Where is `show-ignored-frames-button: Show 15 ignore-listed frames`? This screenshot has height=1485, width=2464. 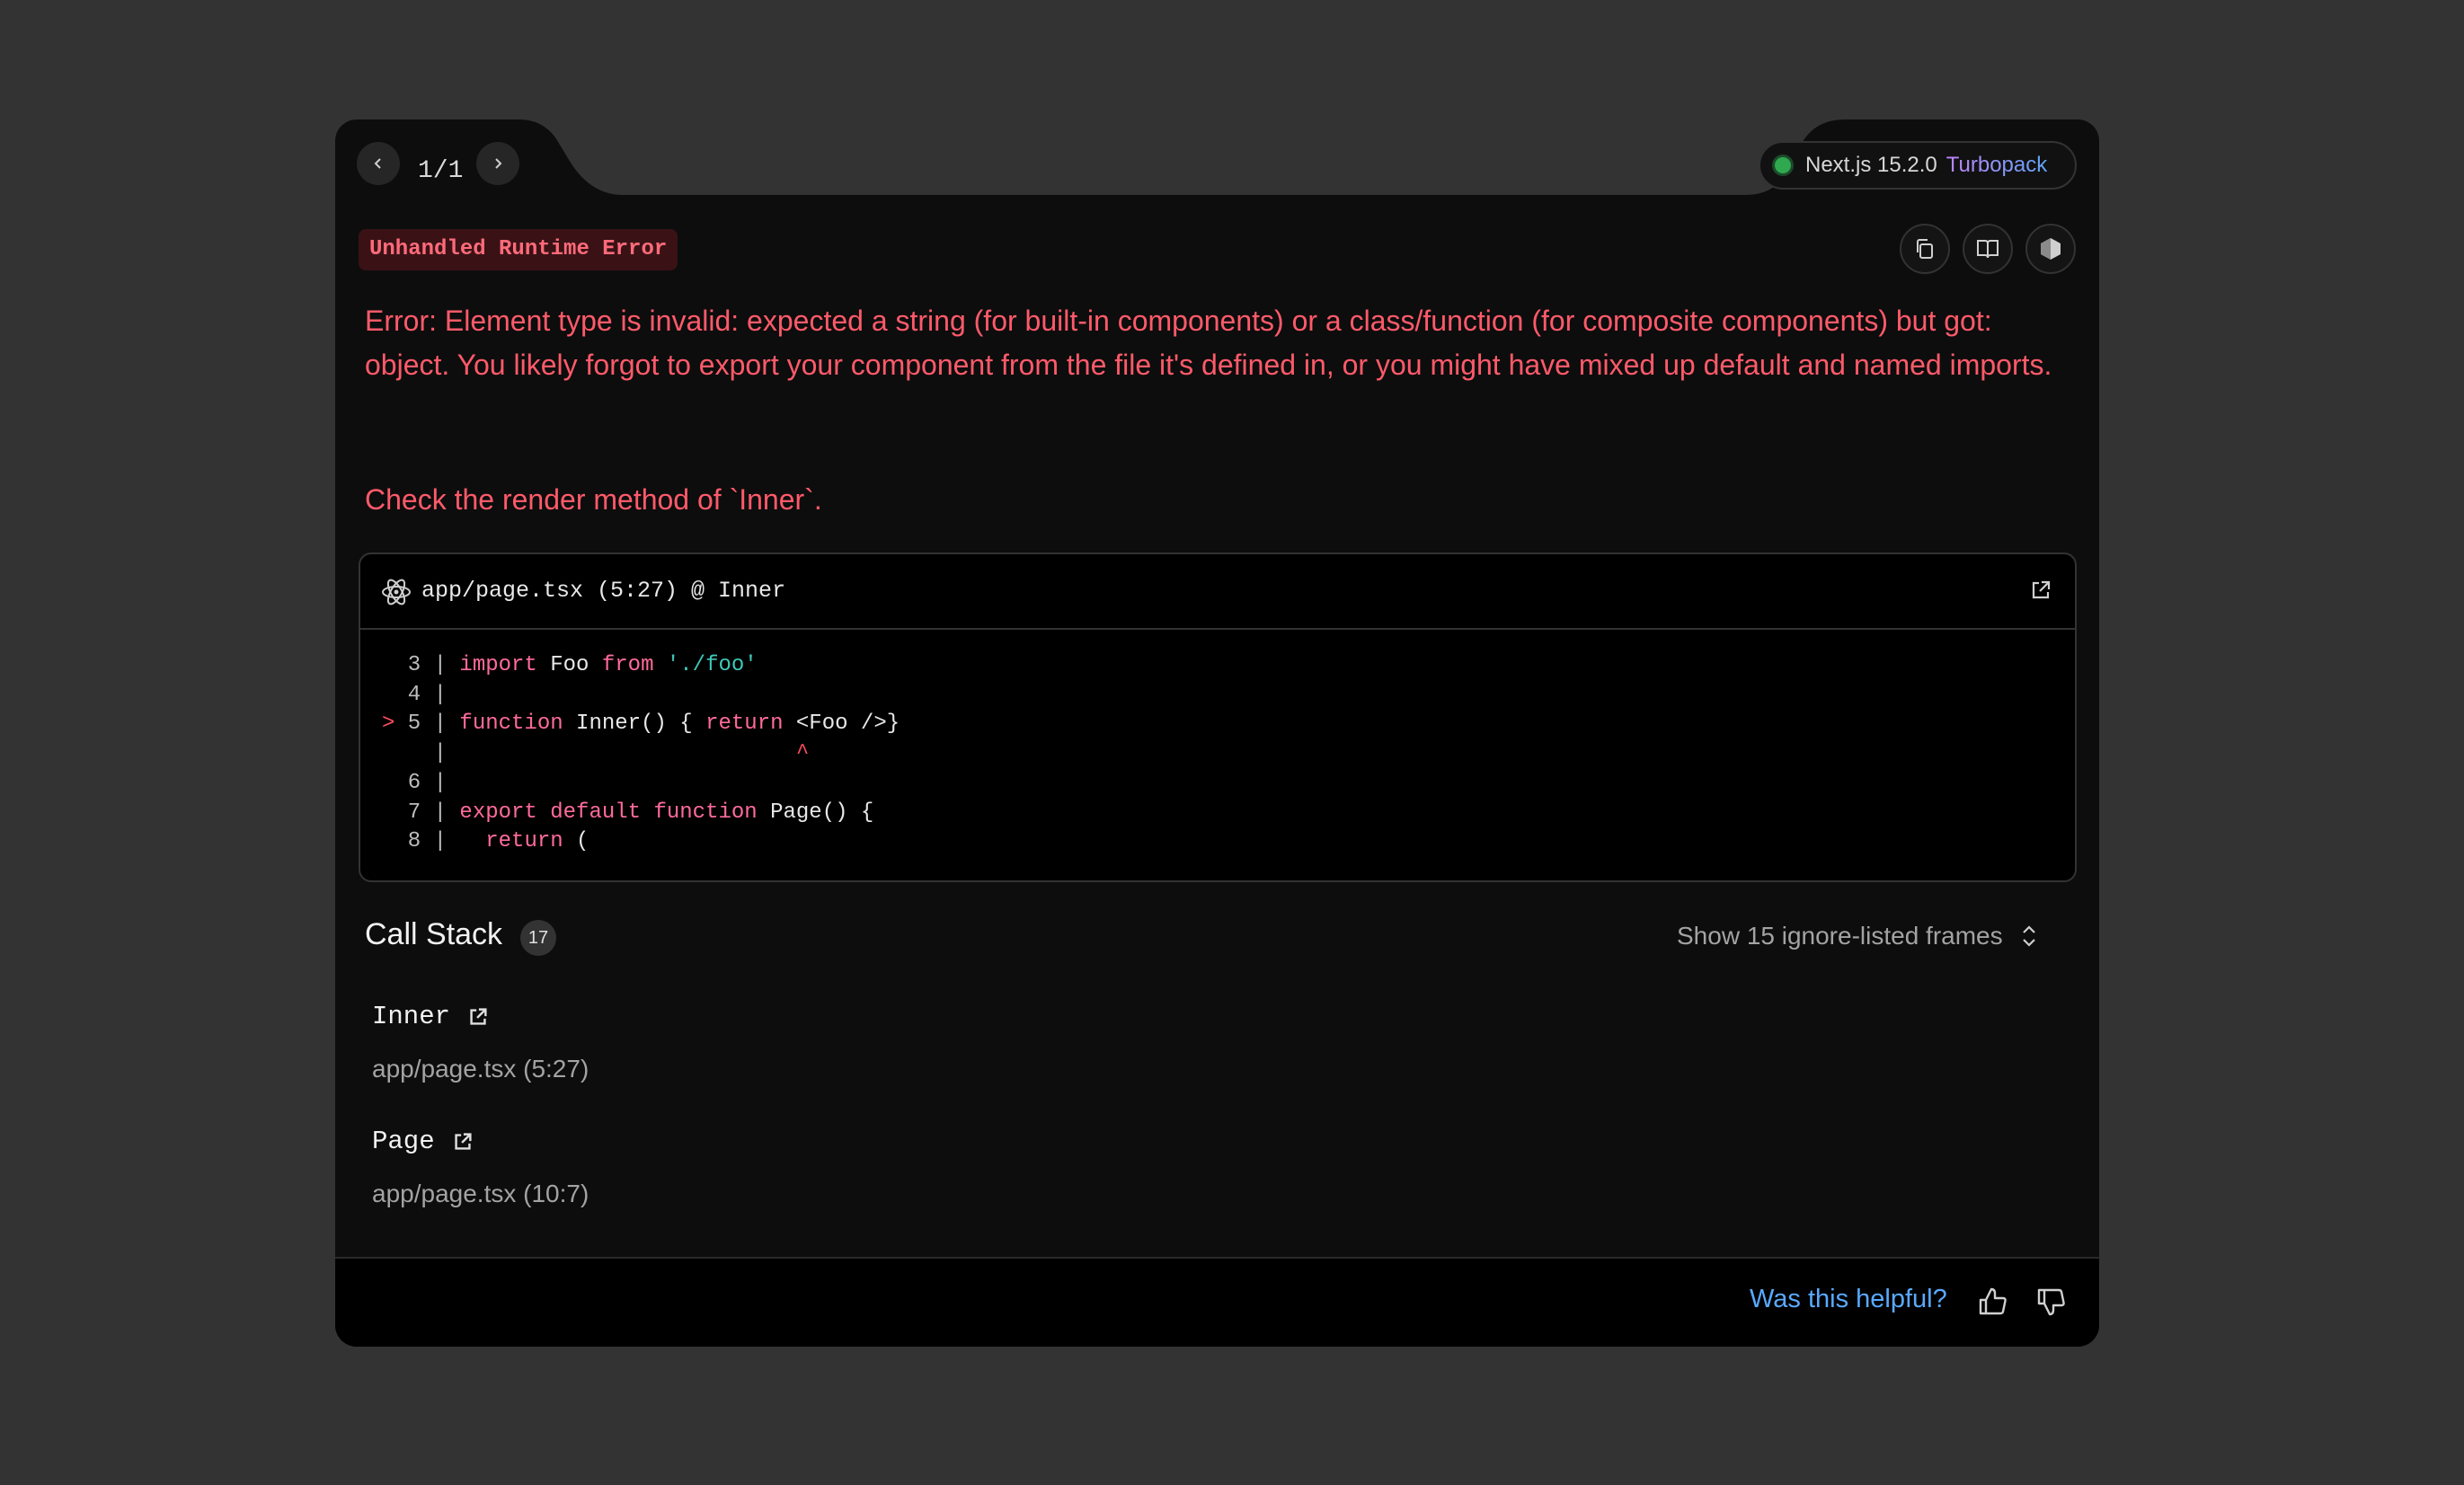
show-ignored-frames-button: Show 15 ignore-listed frames is located at coordinates (1858, 936).